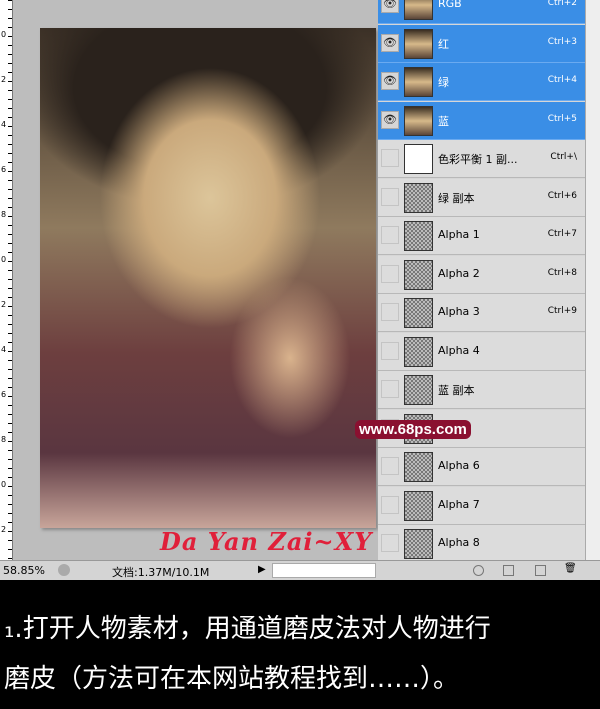 This screenshot has width=600, height=709. Describe the element at coordinates (481, 351) in the screenshot. I see `channel-row: Alpha 4` at that location.